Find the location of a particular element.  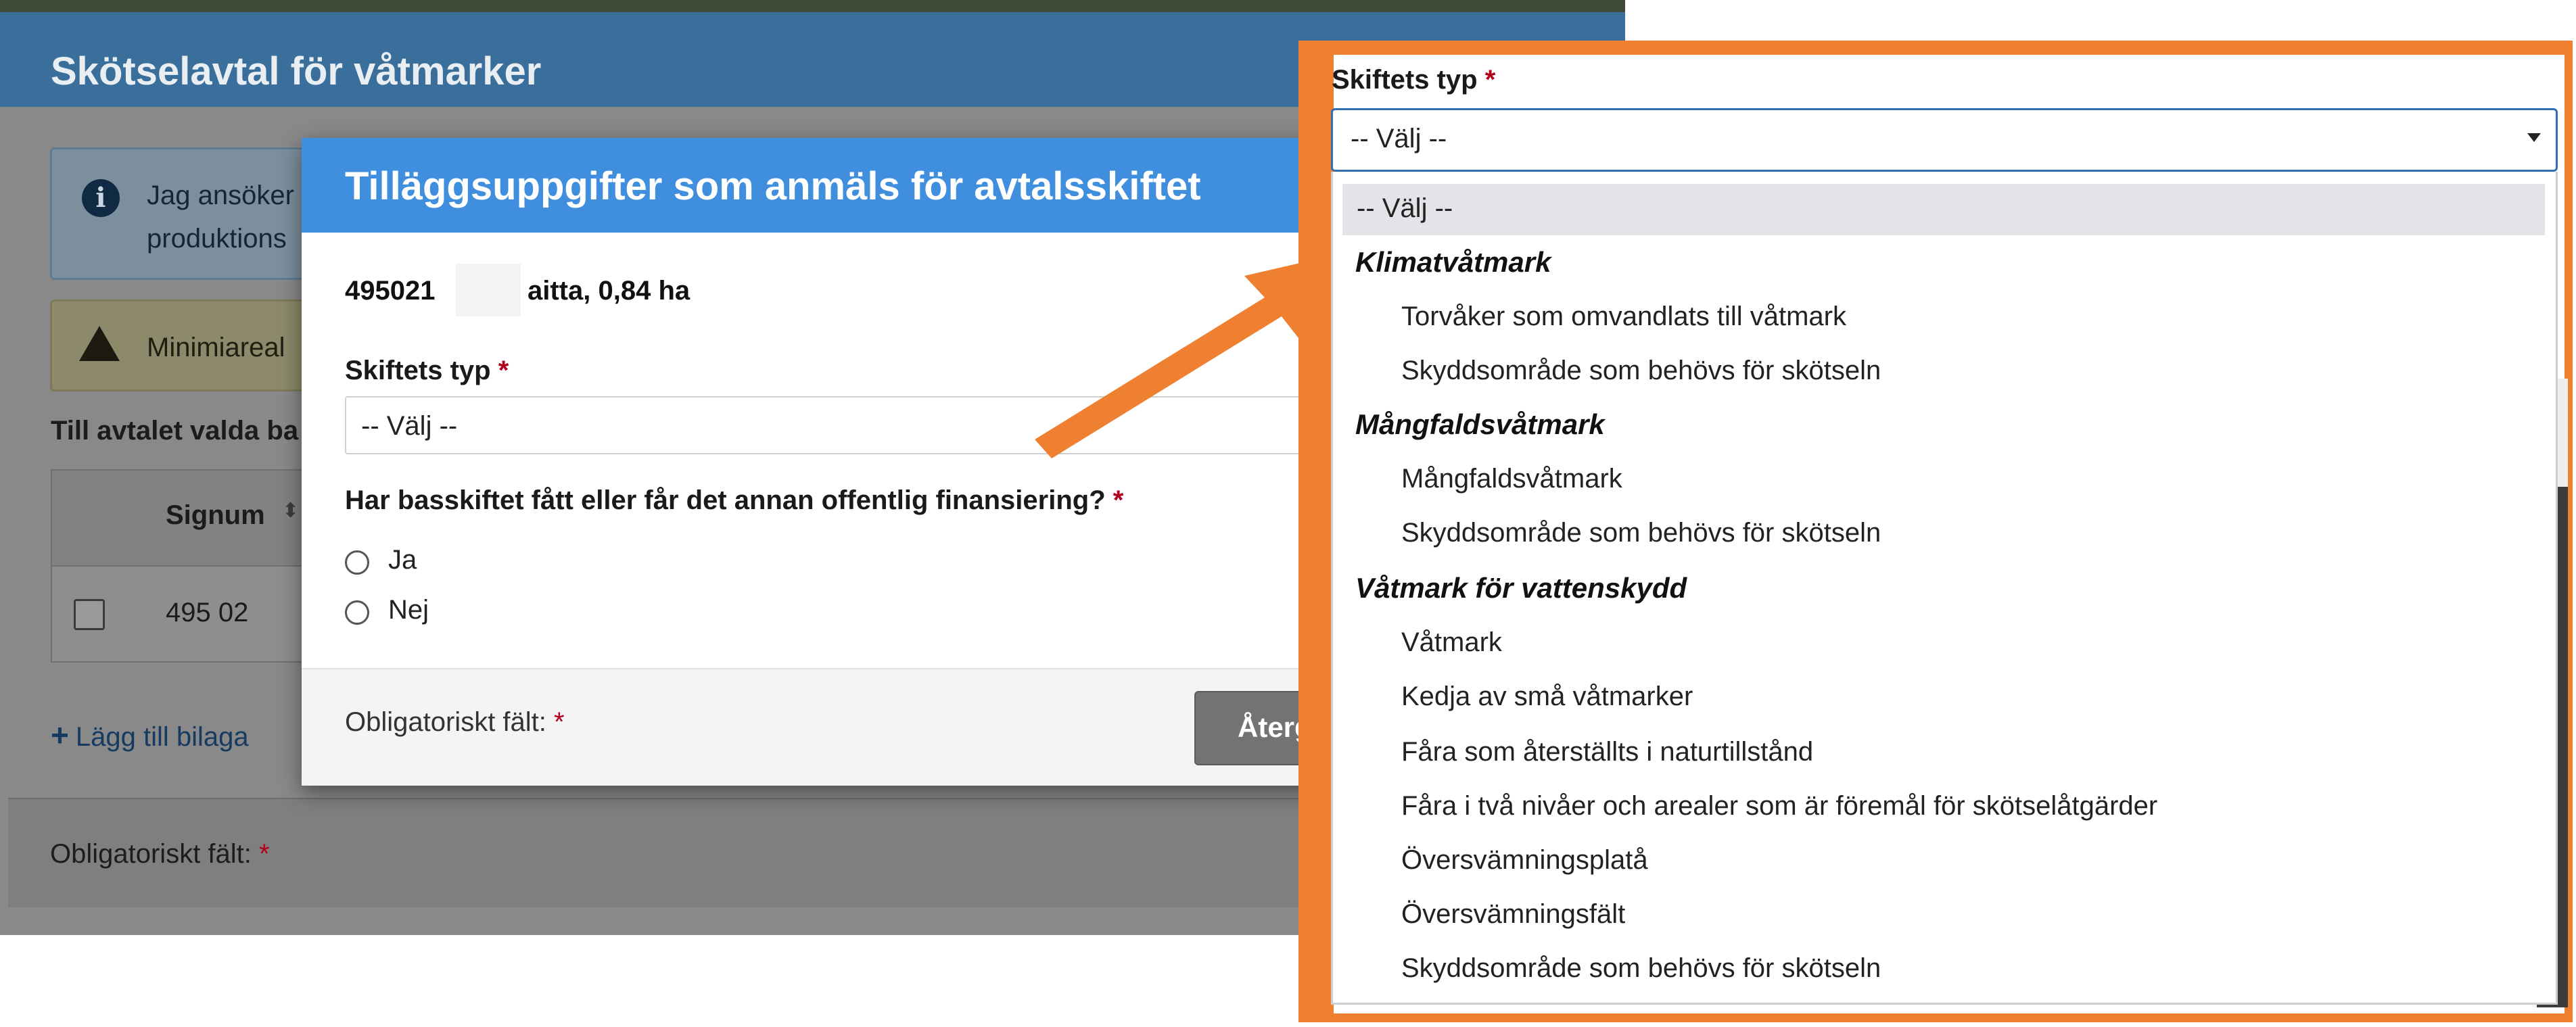

option-skyddsomrade-3: Skyddsområde som behövs för skötseln is located at coordinates (1641, 968).